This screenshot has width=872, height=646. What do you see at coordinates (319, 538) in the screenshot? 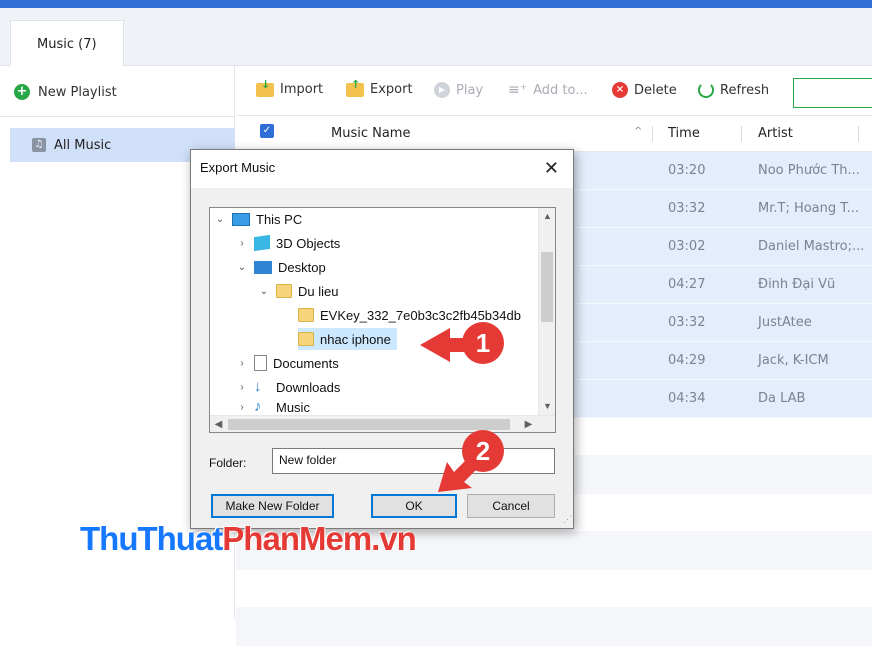
I see `watermark-part-2: PhanMem.vn` at bounding box center [319, 538].